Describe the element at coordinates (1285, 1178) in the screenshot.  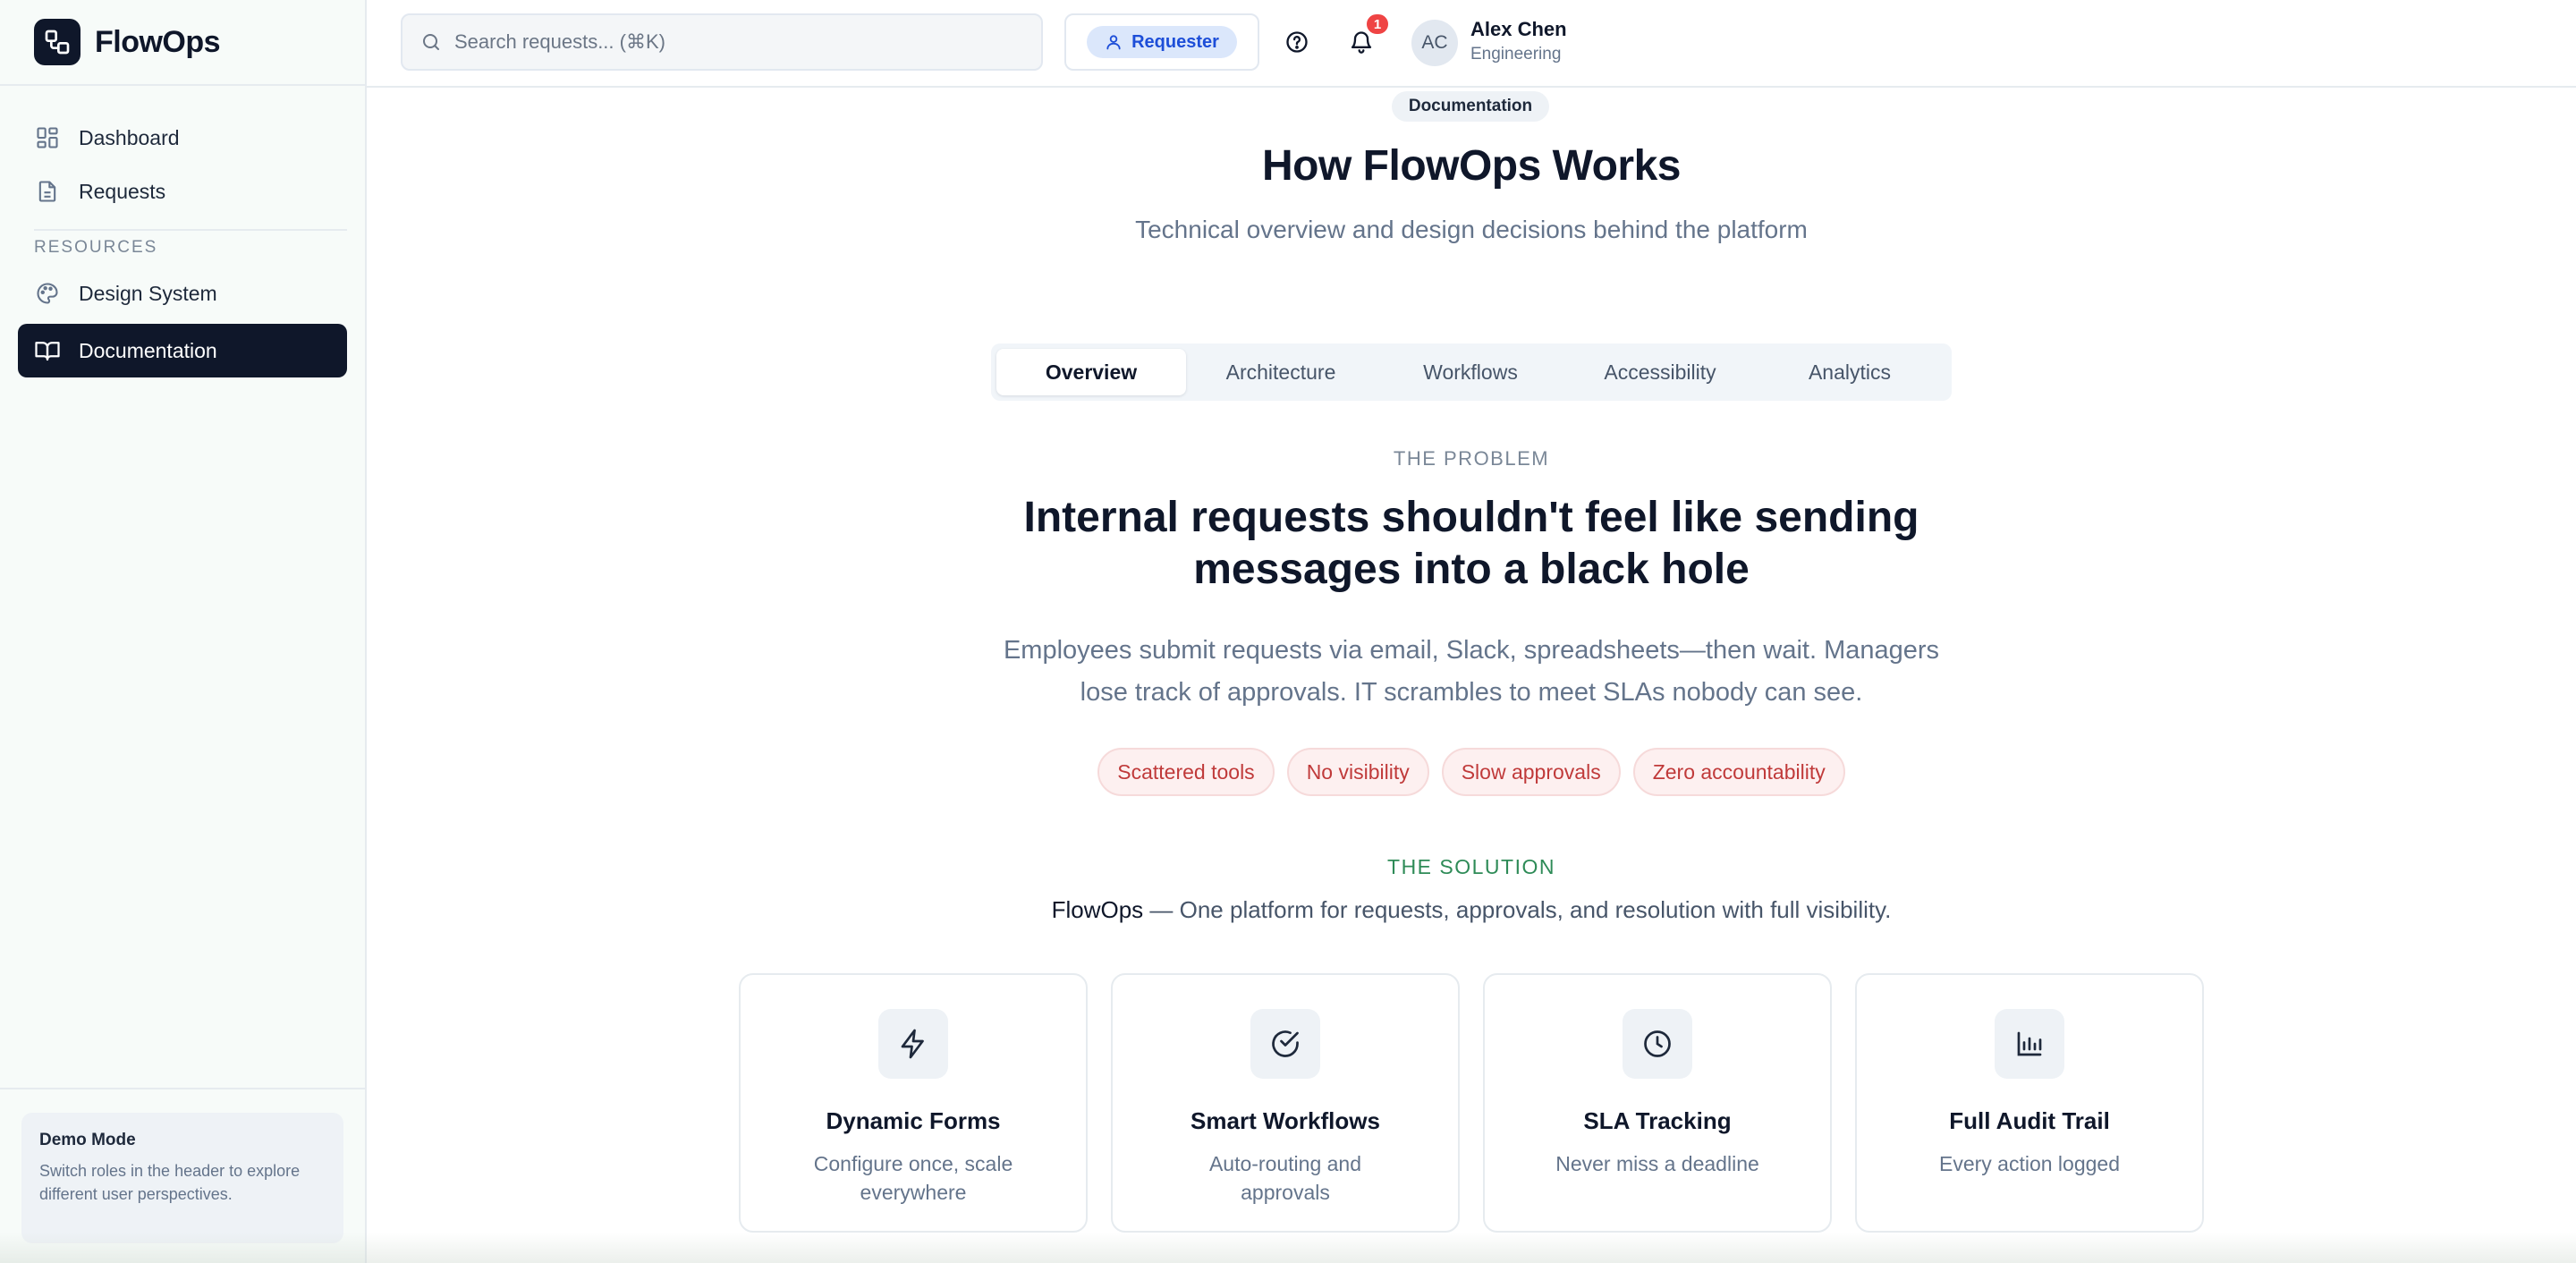
I see `feature-card-description: Auto-routing and approvals` at that location.